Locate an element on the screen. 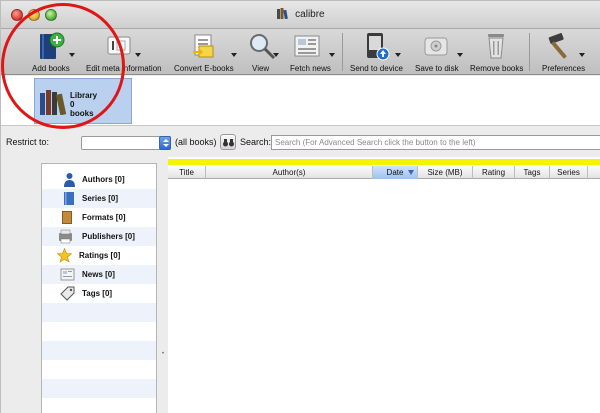 This screenshot has height=413, width=600. column-header-size: Size (MB) is located at coordinates (445, 172).